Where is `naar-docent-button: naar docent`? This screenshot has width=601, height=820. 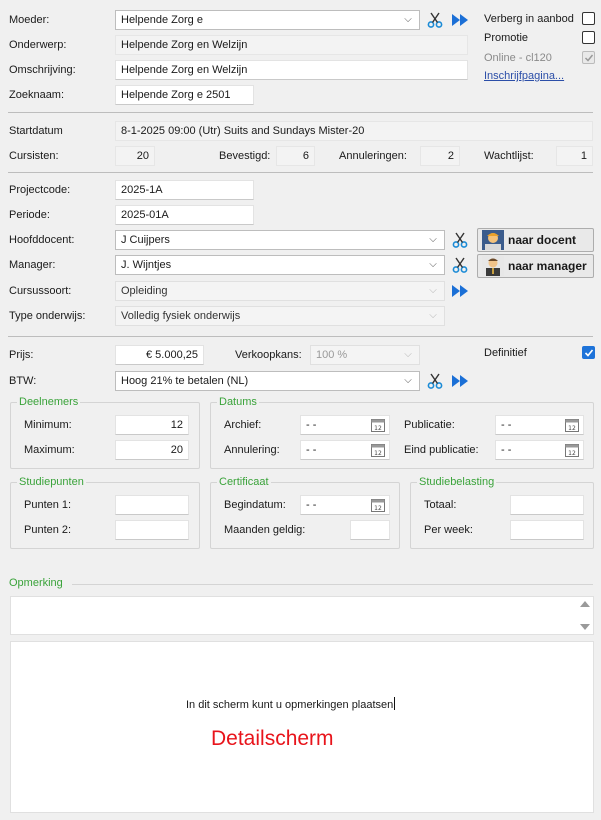 naar-docent-button: naar docent is located at coordinates (535, 240).